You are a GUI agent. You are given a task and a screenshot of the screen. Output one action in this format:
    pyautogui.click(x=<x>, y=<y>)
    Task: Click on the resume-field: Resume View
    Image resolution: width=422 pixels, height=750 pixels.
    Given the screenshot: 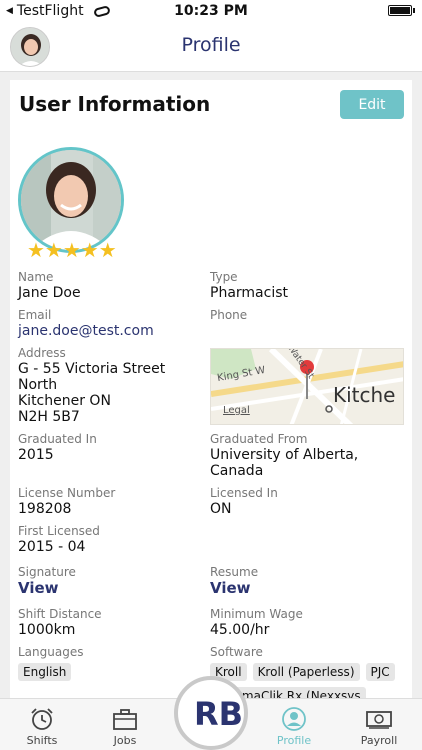 What is the action you would take?
    pyautogui.click(x=234, y=580)
    